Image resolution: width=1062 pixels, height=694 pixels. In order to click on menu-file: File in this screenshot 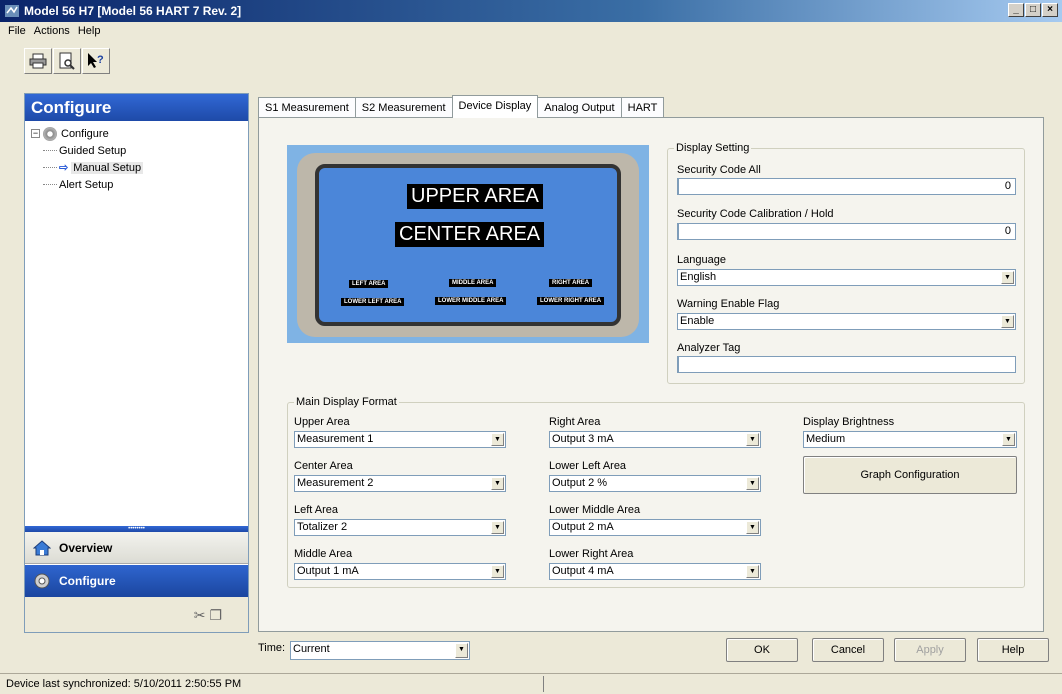, I will do `click(17, 31)`.